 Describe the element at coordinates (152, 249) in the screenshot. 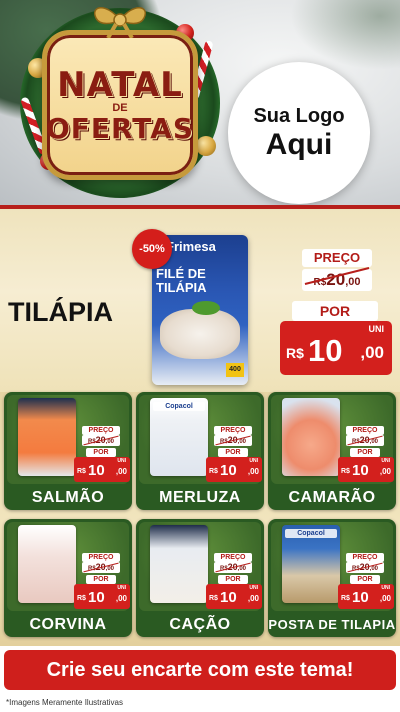

I see `discount-badge: -50%` at that location.